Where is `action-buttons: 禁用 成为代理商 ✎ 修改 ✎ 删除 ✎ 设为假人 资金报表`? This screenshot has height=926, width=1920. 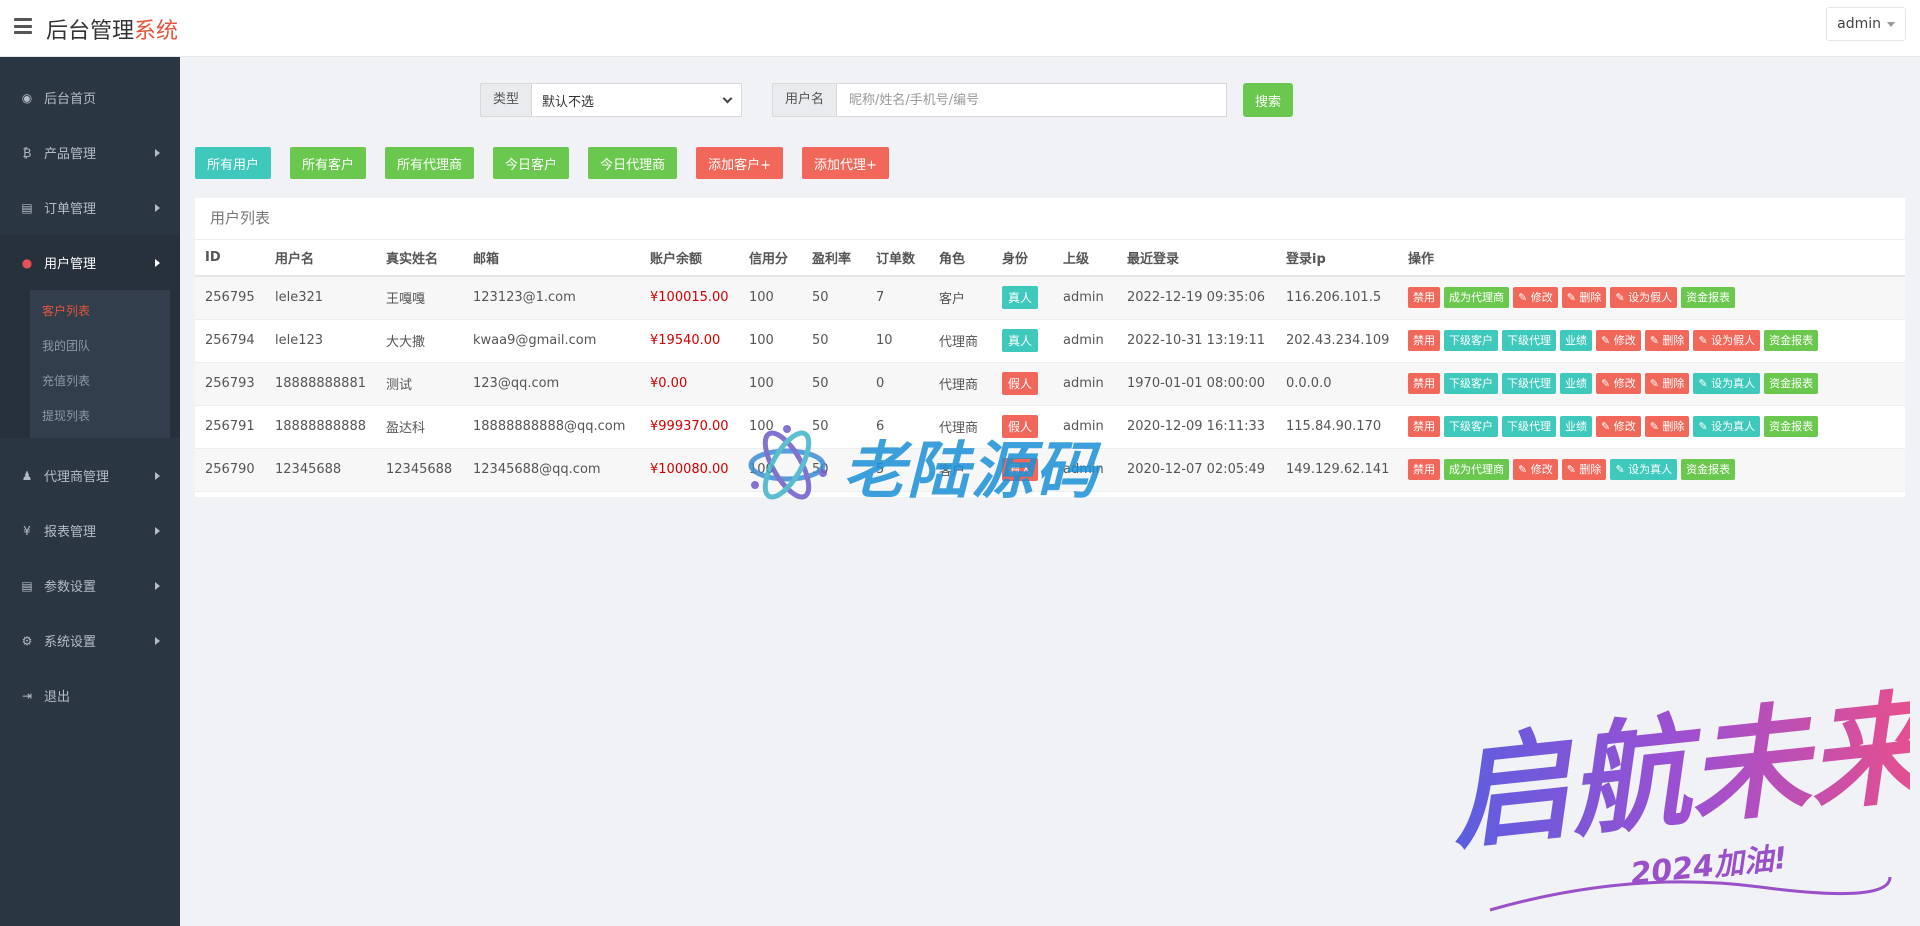
action-buttons: 禁用 成为代理商 ✎ 修改 ✎ 删除 ✎ 设为假人 资金报表 is located at coordinates (1656, 298).